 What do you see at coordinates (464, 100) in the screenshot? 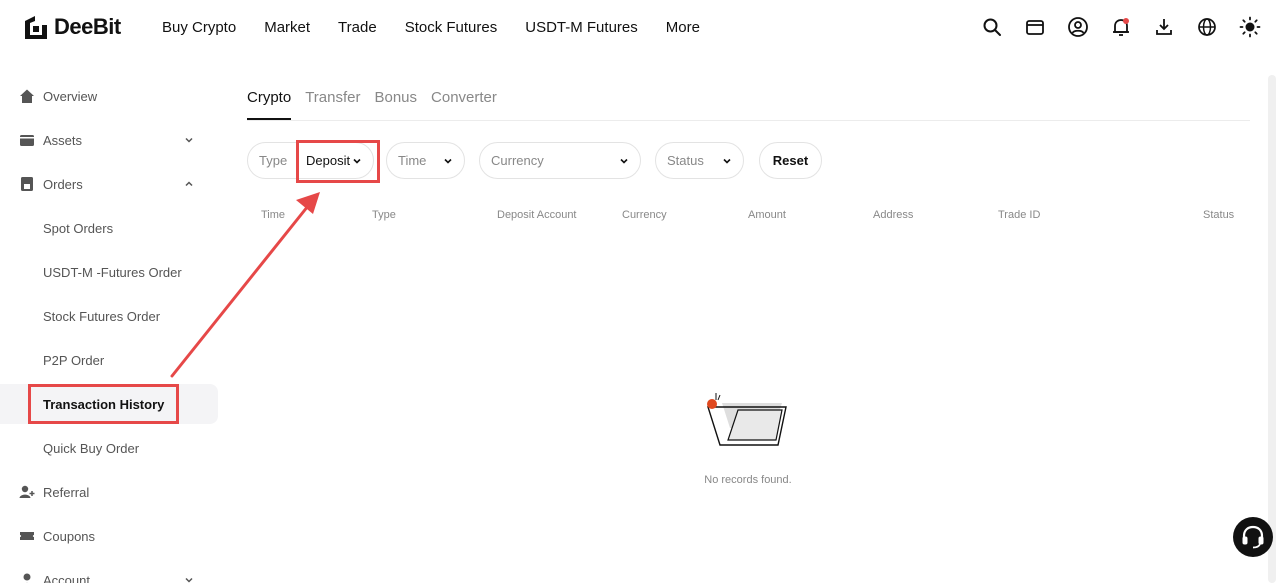
I see `tab-converter: Converter` at bounding box center [464, 100].